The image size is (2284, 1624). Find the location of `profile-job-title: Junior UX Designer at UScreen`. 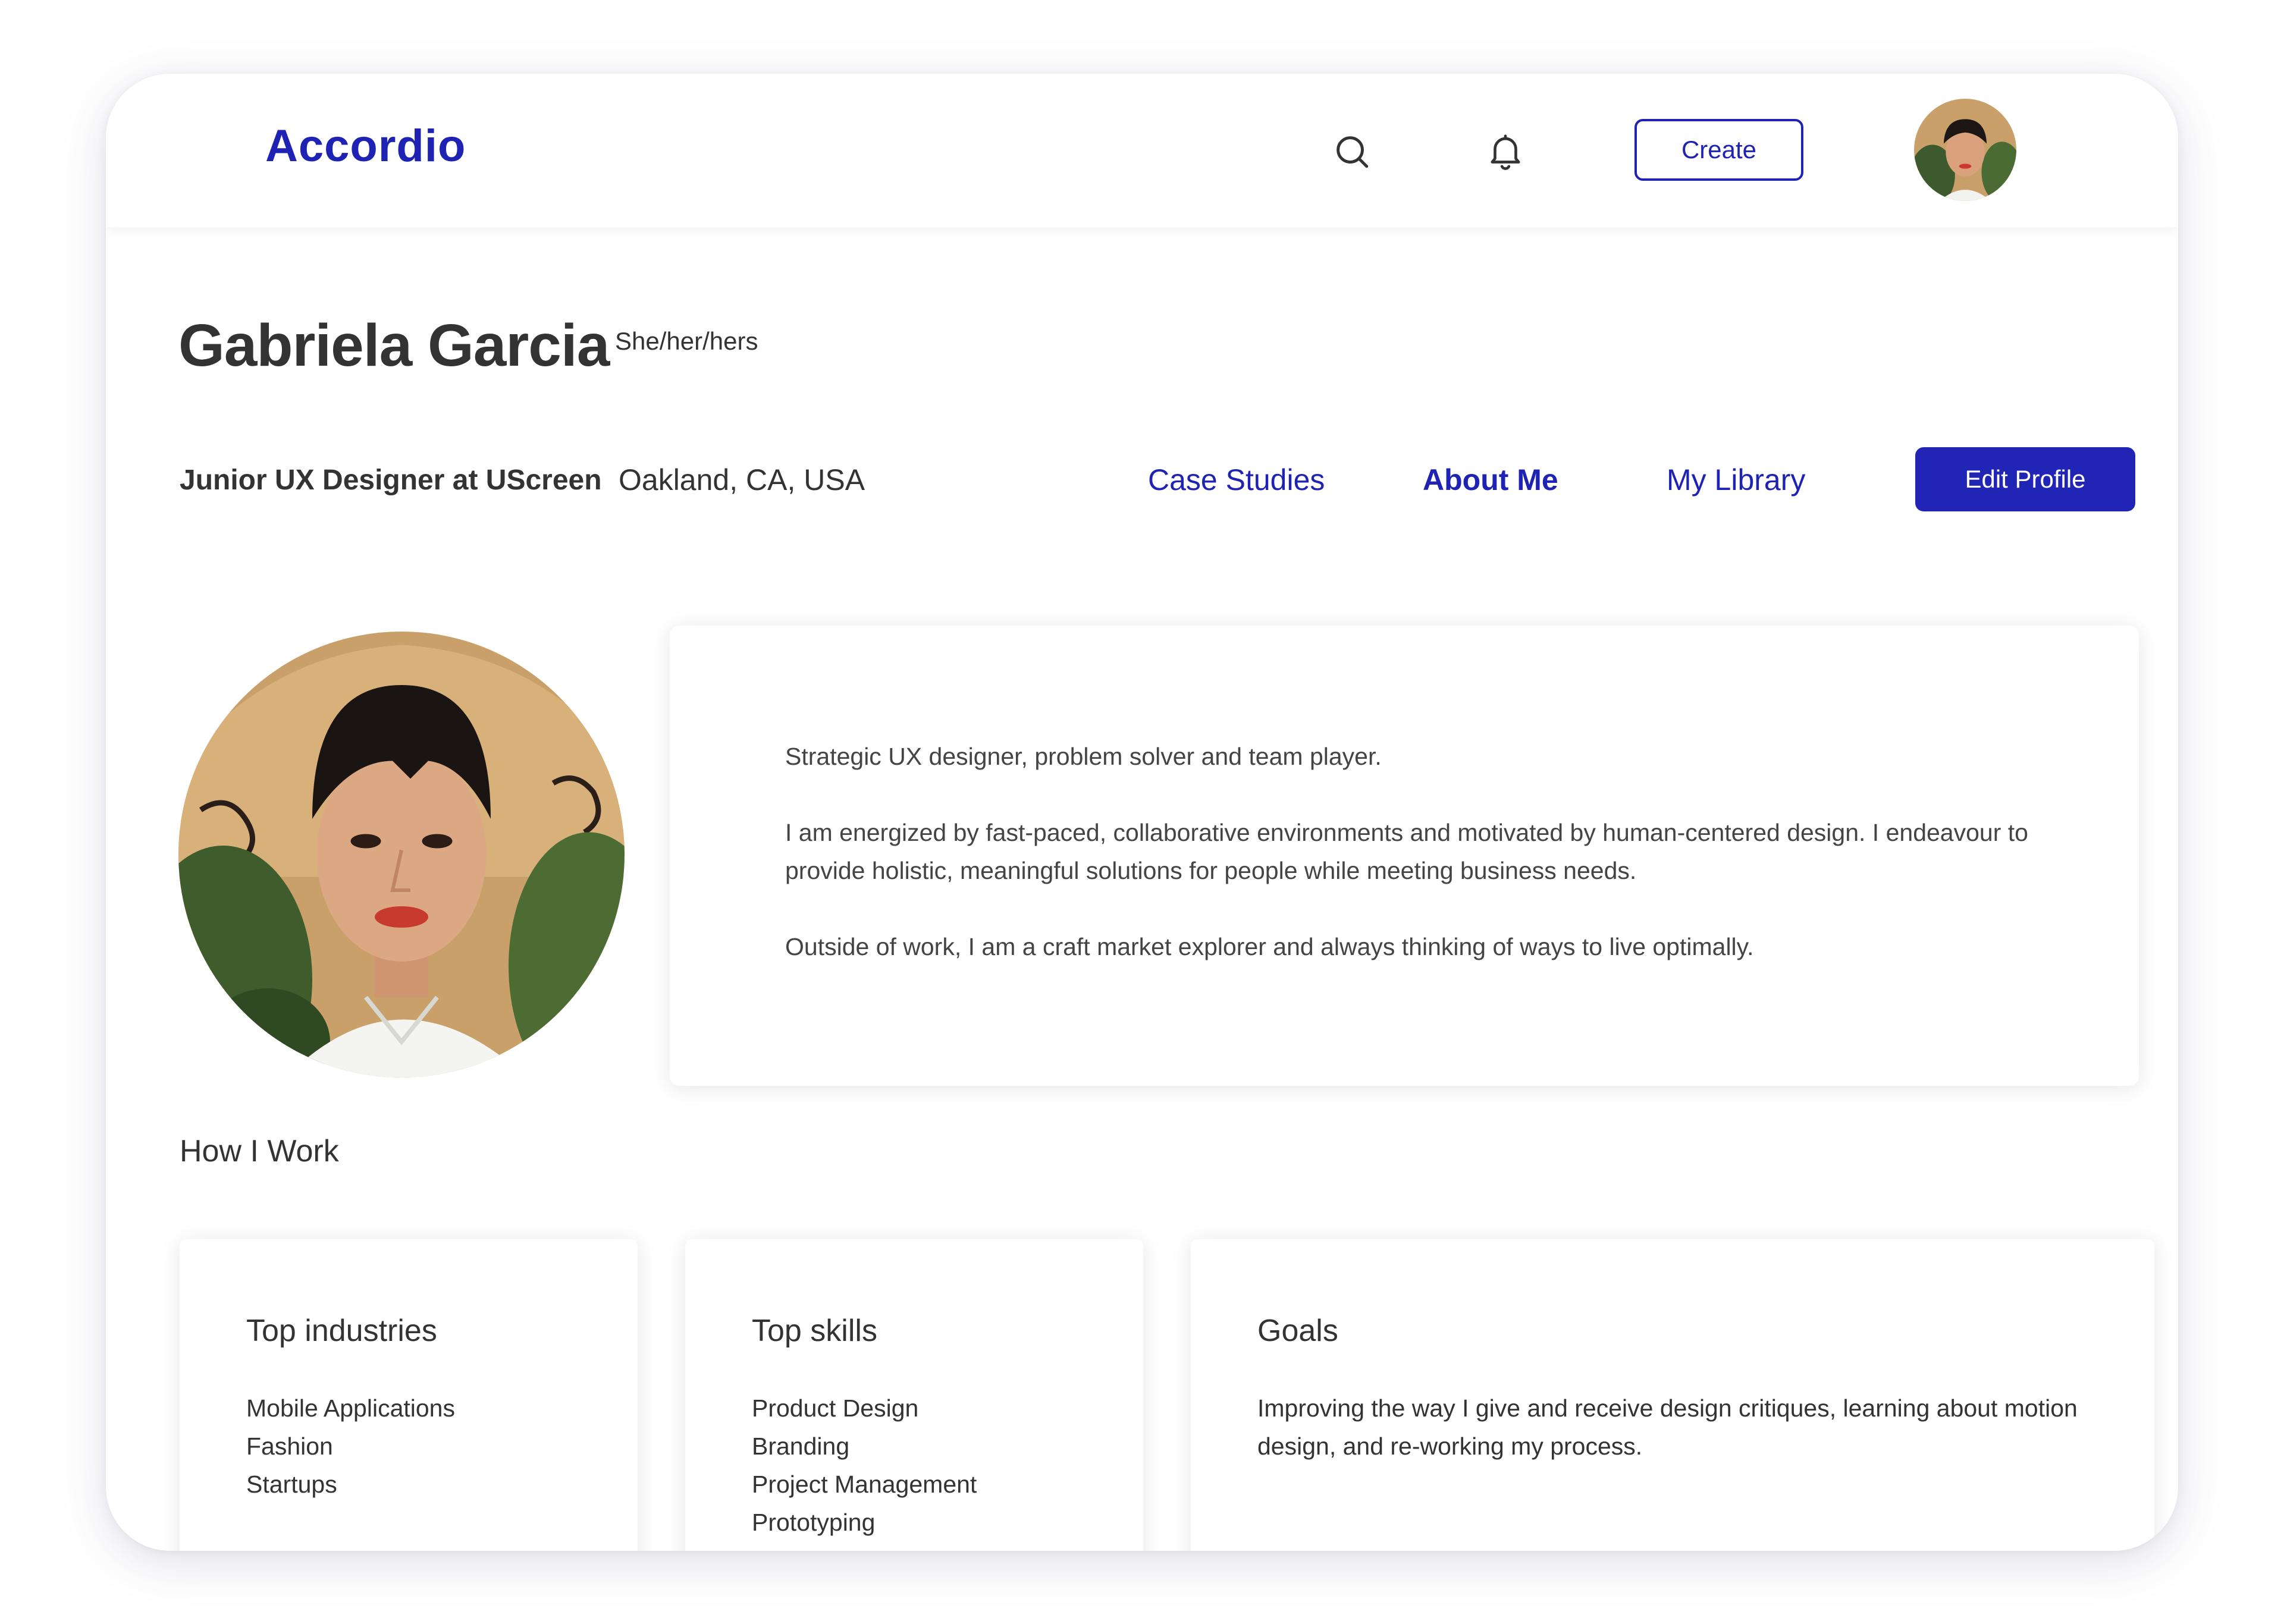

profile-job-title: Junior UX Designer at UScreen is located at coordinates (391, 480).